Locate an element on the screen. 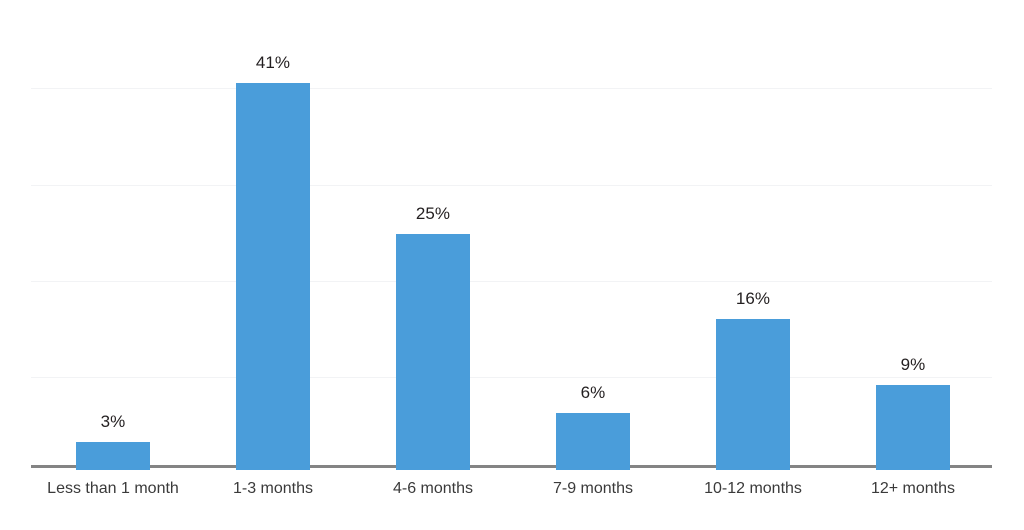  bar-value-label: 25% is located at coordinates (433, 213).